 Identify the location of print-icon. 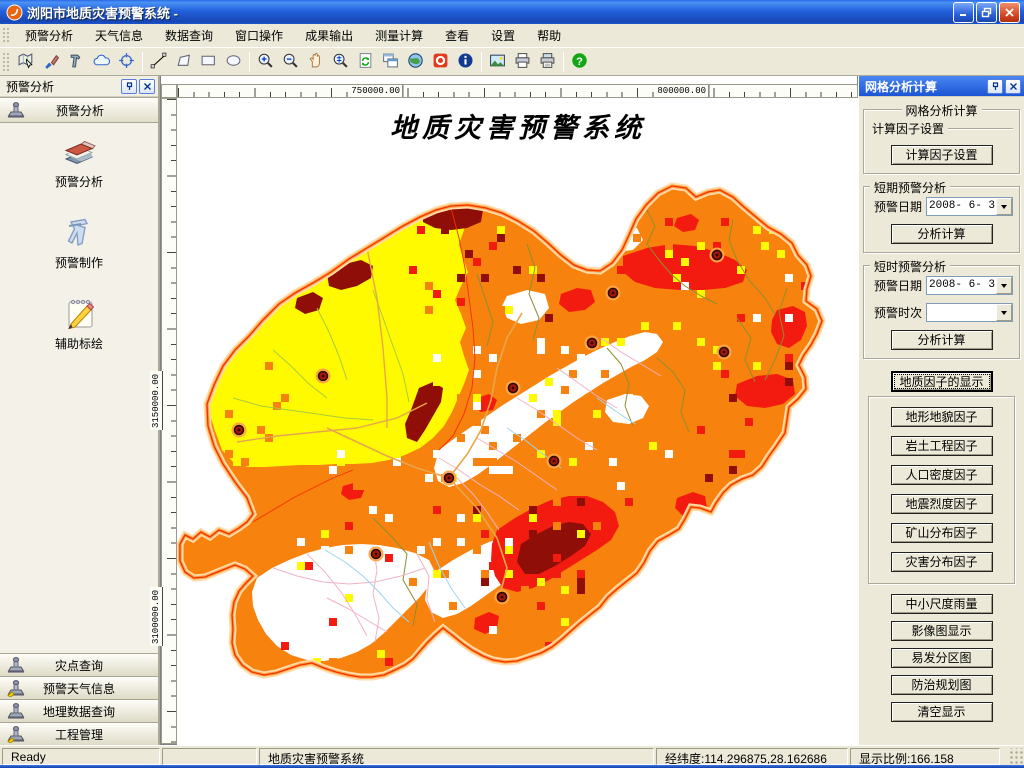
(522, 62).